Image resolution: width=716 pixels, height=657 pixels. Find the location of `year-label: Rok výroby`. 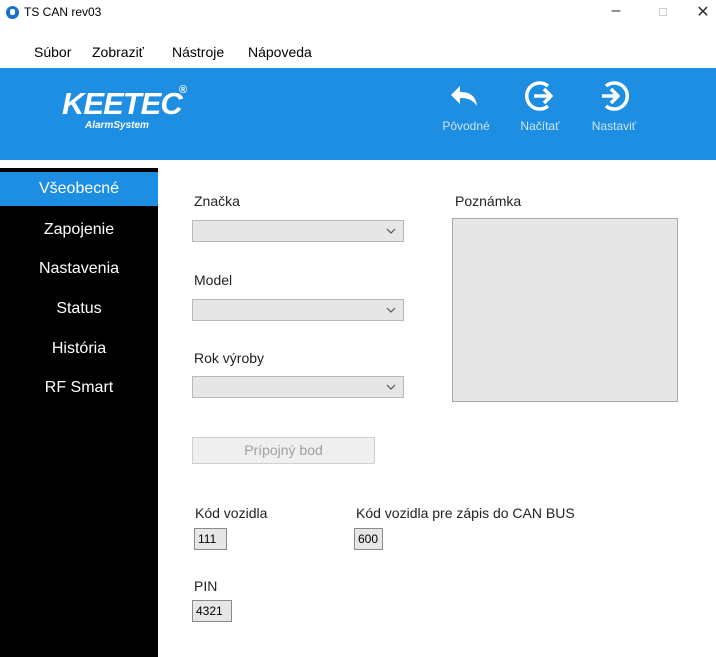

year-label: Rok výroby is located at coordinates (229, 358).